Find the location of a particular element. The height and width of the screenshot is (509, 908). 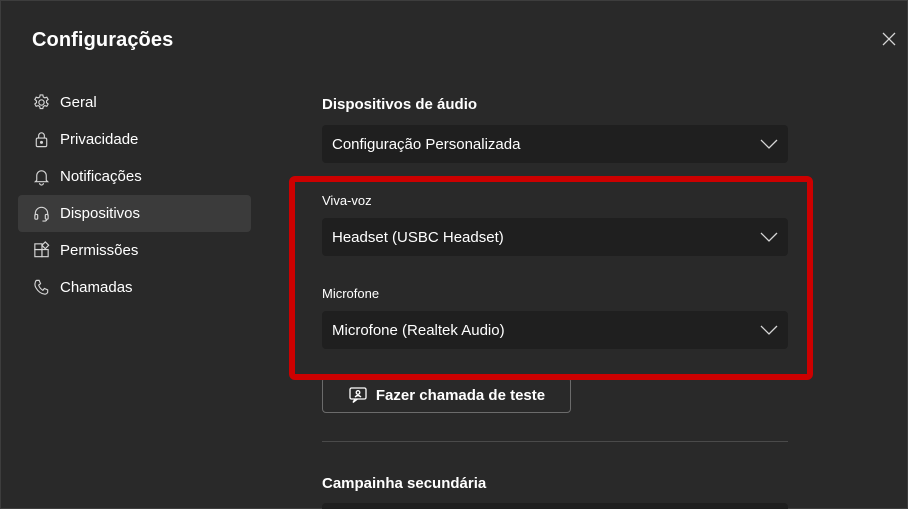

sidebar-item-label: Geral is located at coordinates (78, 102).